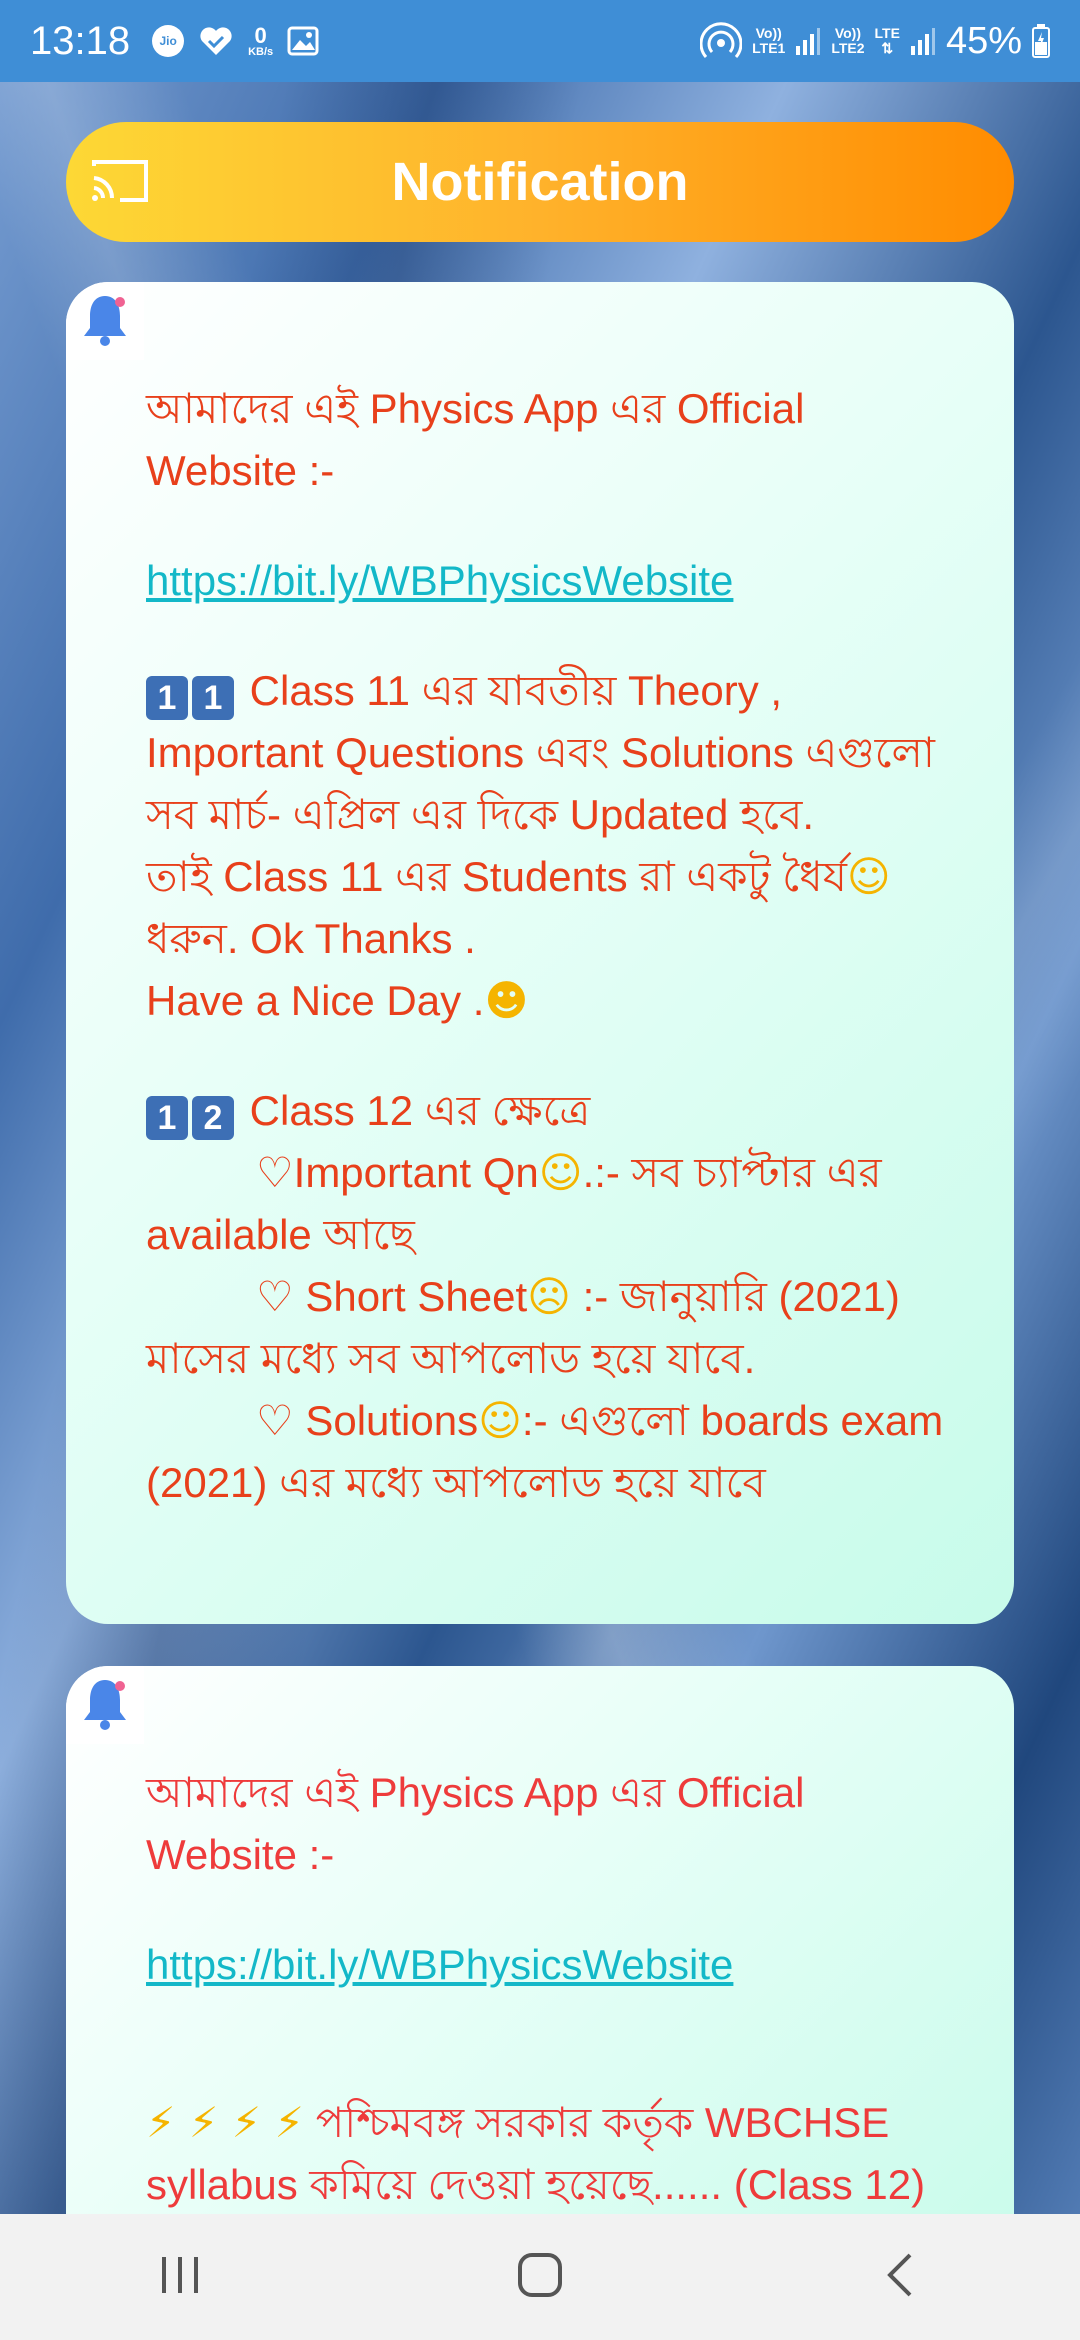 The width and height of the screenshot is (1080, 2340). What do you see at coordinates (540, 41) in the screenshot?
I see `status-bar: 13:18 Jio 0 KB/s Vo)) LTE1 Vo)) LTE2 LTE` at bounding box center [540, 41].